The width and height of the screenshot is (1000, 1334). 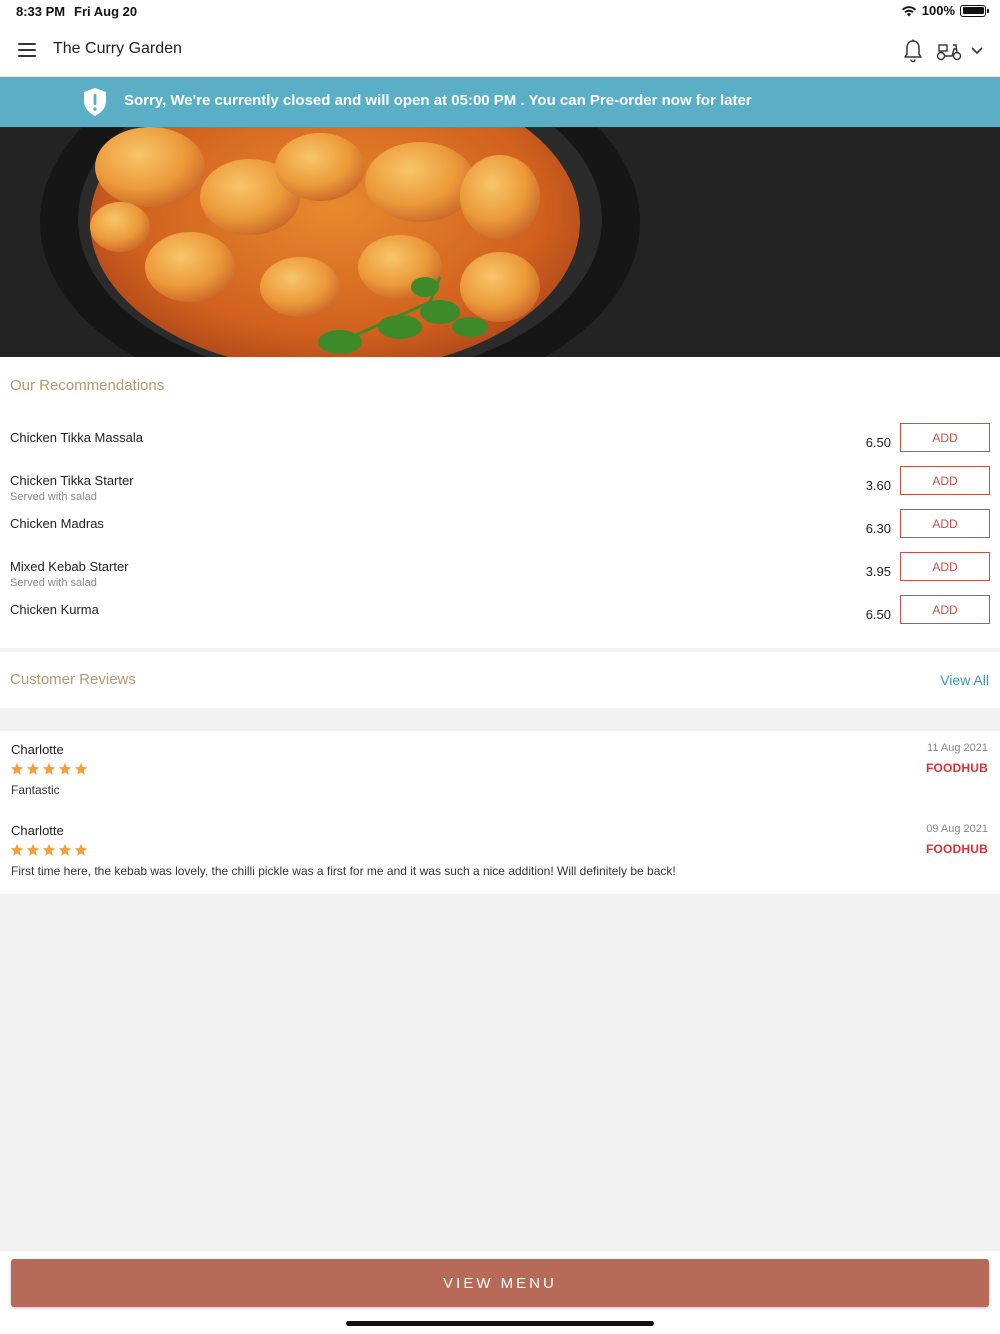 What do you see at coordinates (73, 679) in the screenshot?
I see `reviews-title: Customer Reviews` at bounding box center [73, 679].